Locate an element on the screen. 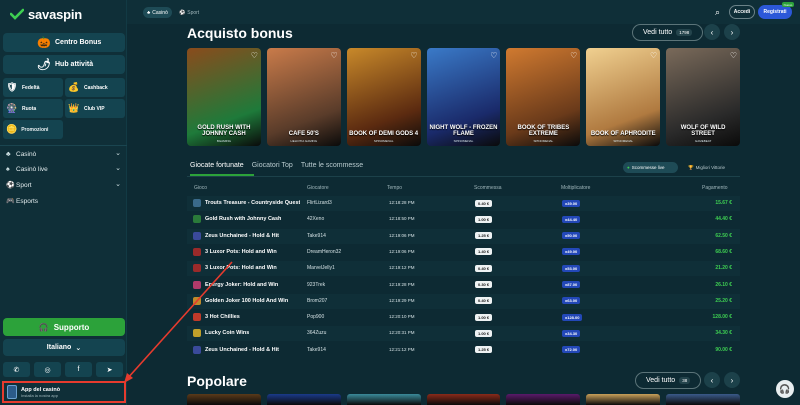 The image size is (800, 405). tab-tutte-le-scommesse: Tutte le scommesse is located at coordinates (332, 165).